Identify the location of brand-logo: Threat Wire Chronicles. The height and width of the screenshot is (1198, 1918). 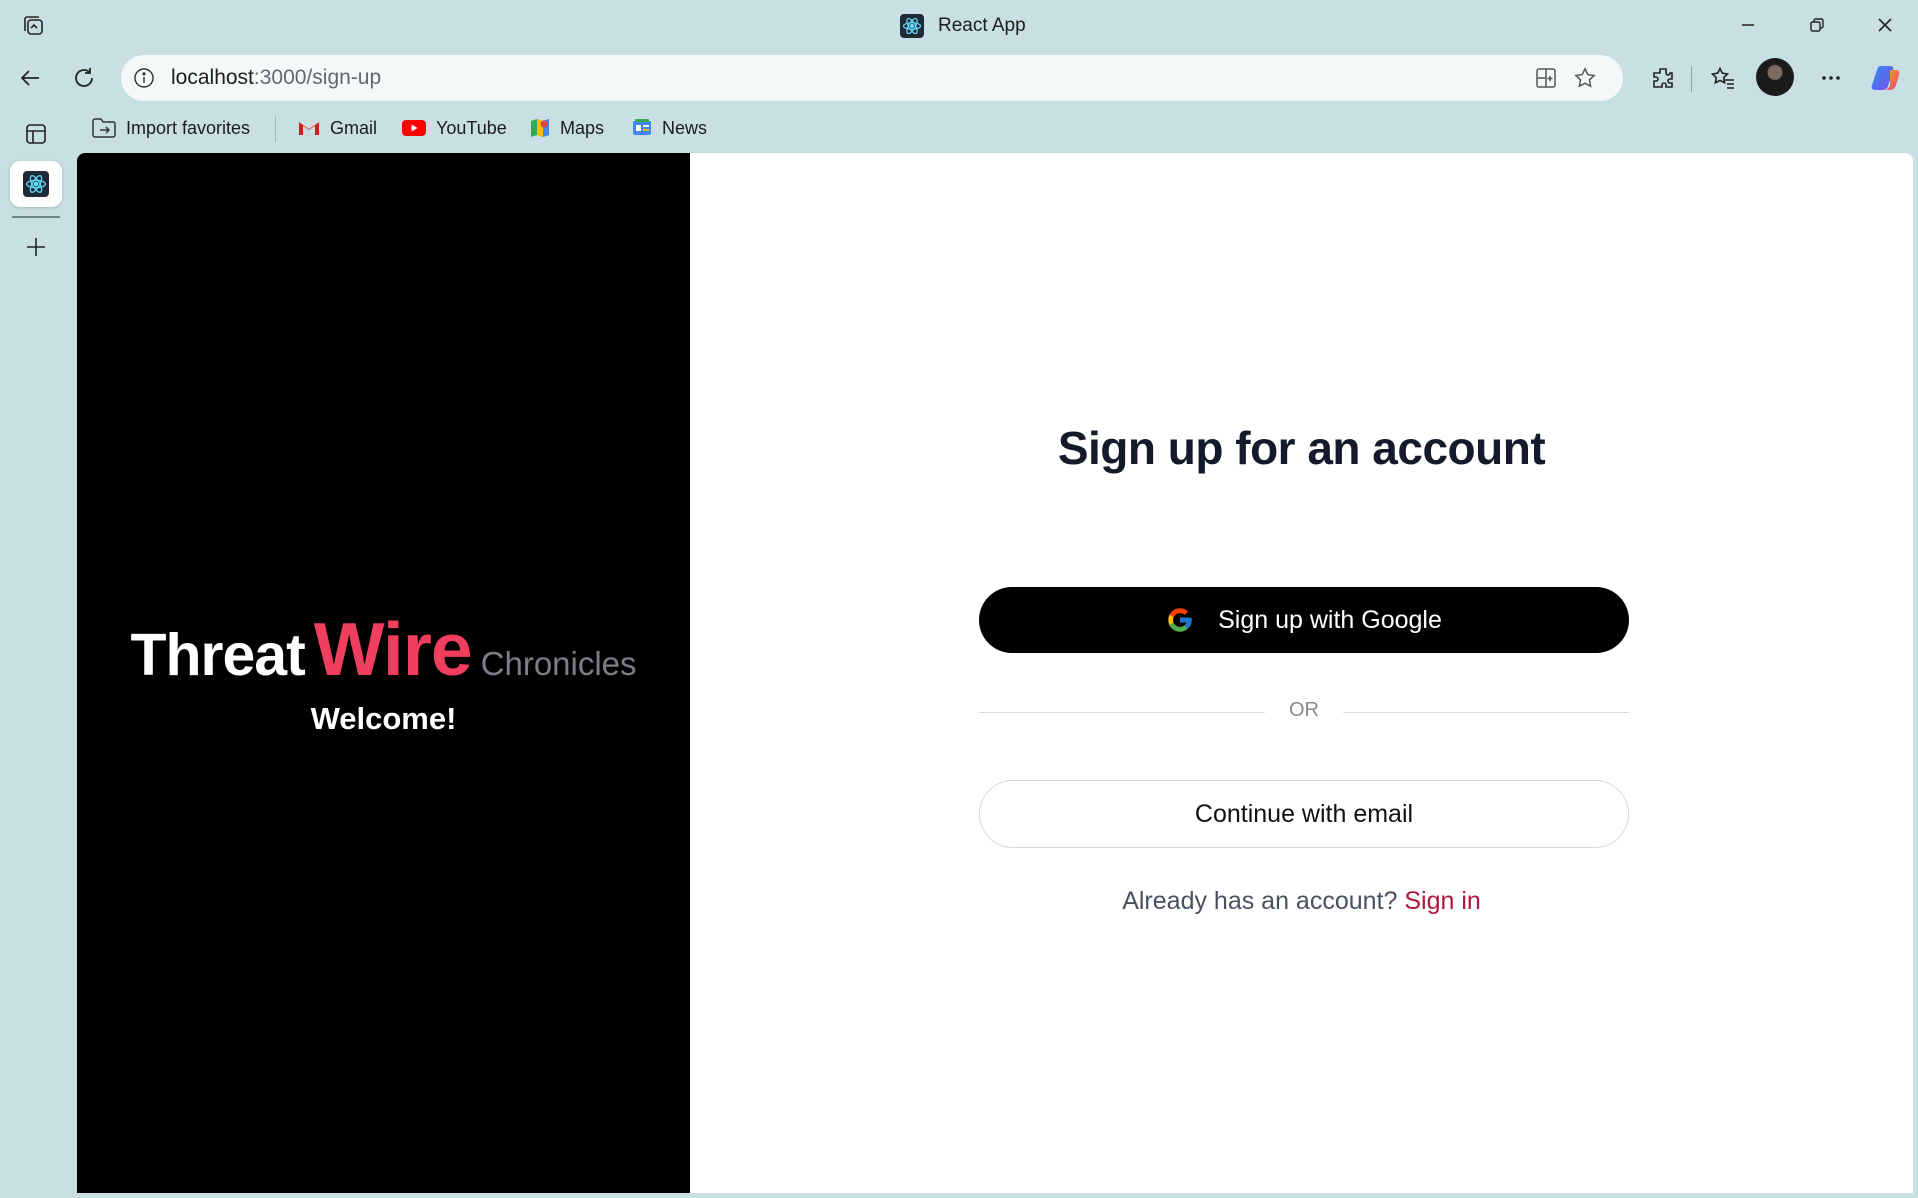
(383, 649).